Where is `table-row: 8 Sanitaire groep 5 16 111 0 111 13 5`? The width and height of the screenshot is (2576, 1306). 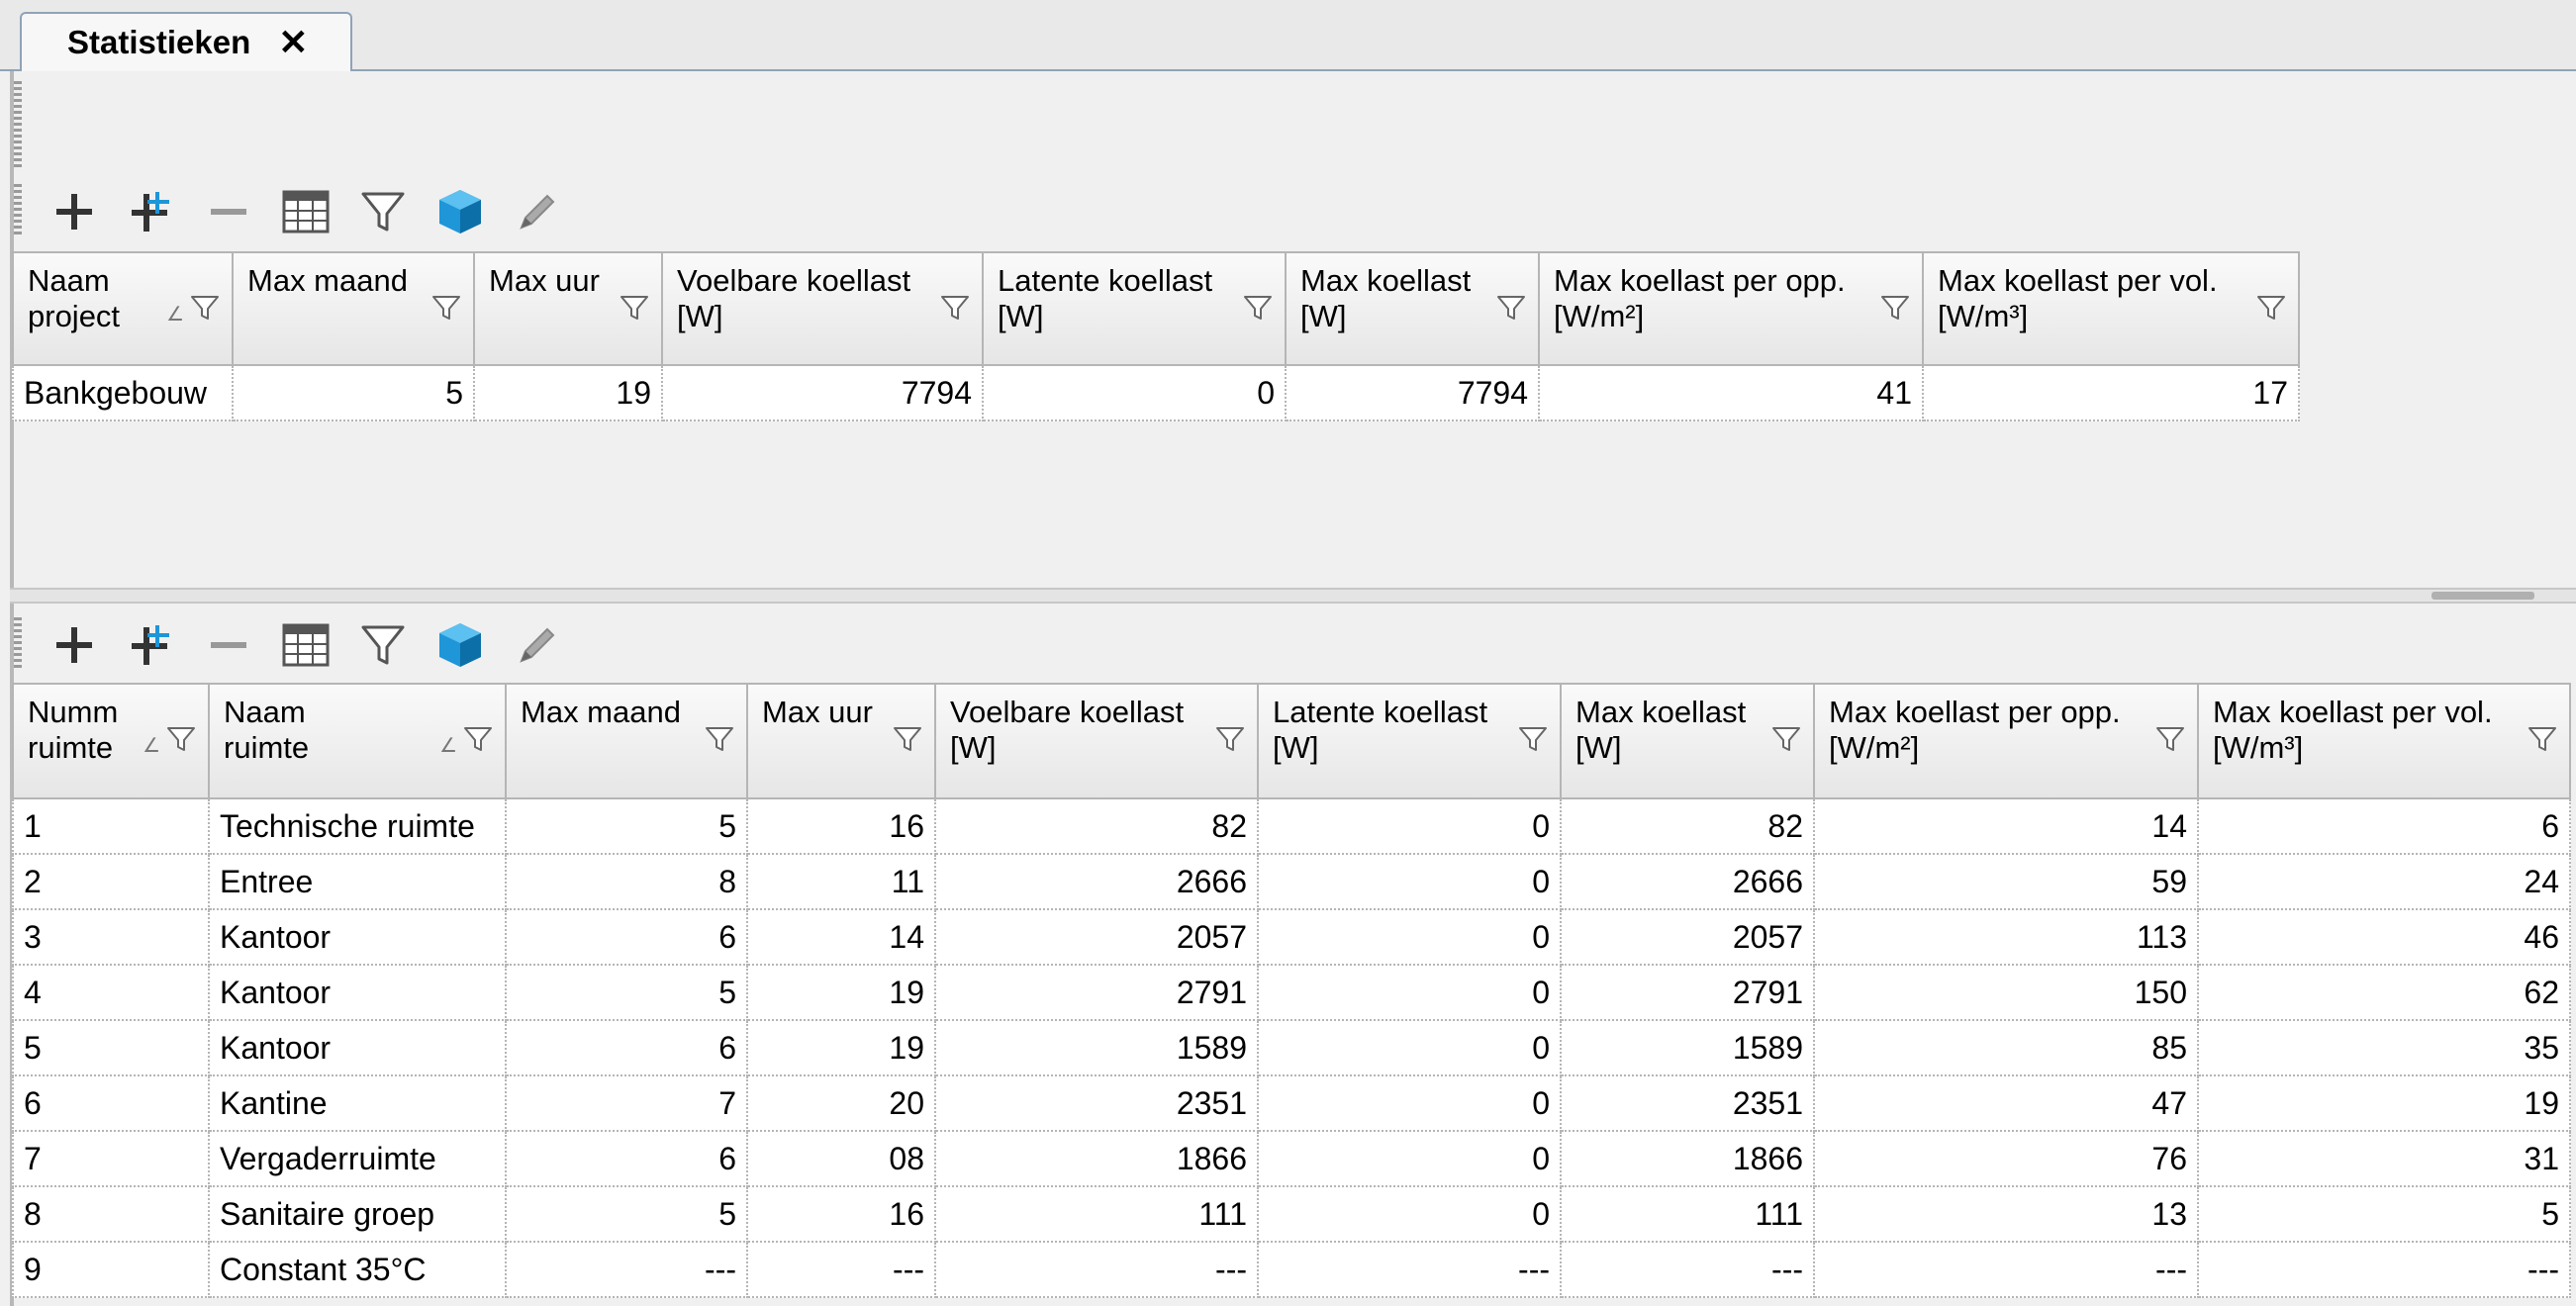 table-row: 8 Sanitaire groep 5 16 111 0 111 13 5 is located at coordinates (1291, 1214).